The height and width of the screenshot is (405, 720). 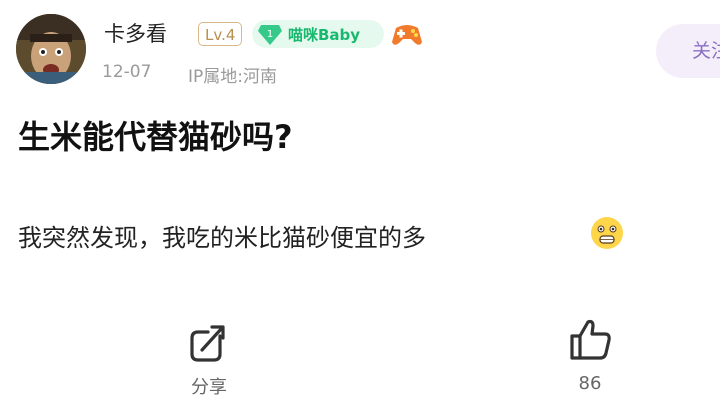 What do you see at coordinates (209, 343) in the screenshot?
I see `share-icon` at bounding box center [209, 343].